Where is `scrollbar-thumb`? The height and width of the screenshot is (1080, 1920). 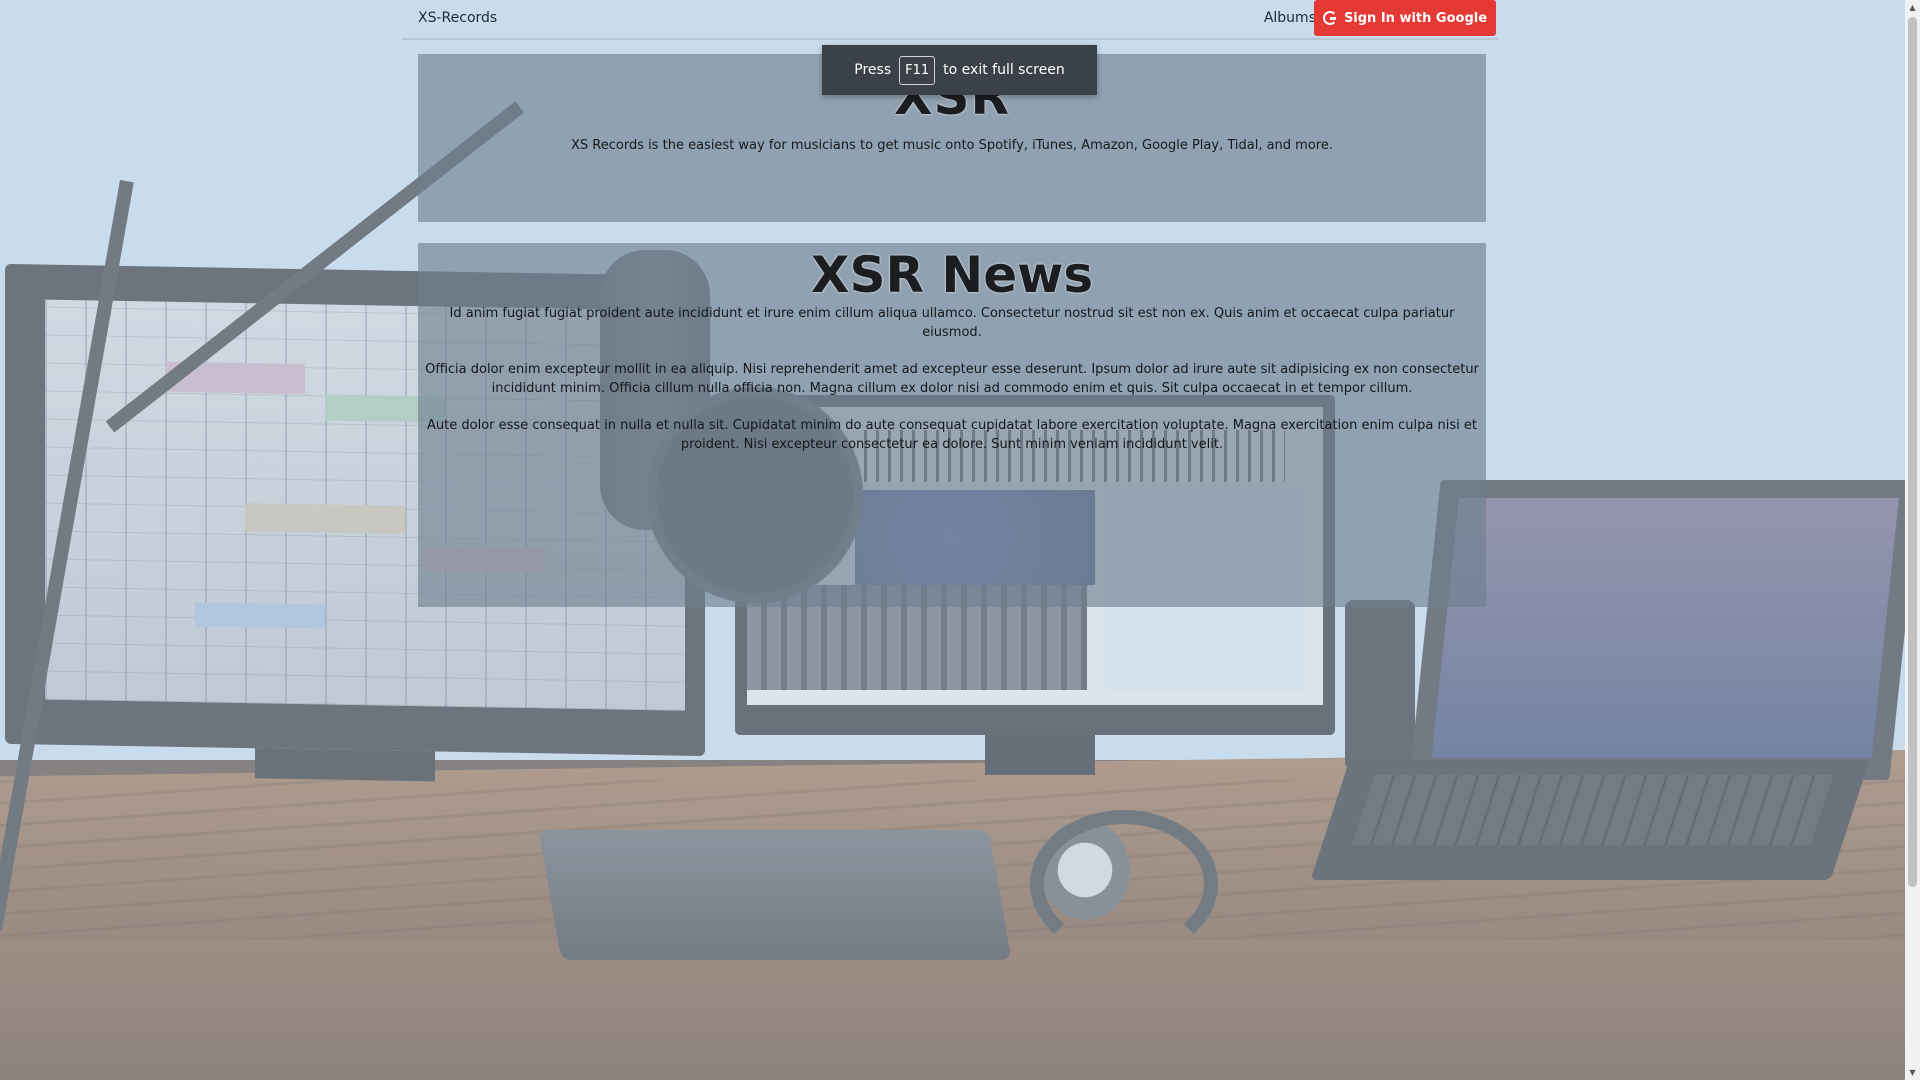 scrollbar-thumb is located at coordinates (1912, 452).